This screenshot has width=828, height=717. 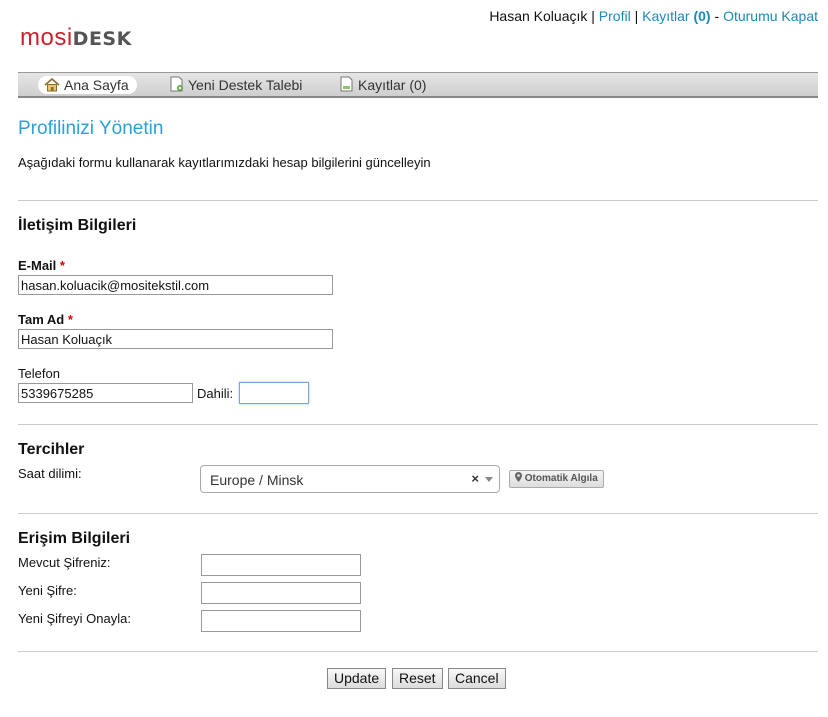 What do you see at coordinates (477, 678) in the screenshot?
I see `cancel-button: Cancel` at bounding box center [477, 678].